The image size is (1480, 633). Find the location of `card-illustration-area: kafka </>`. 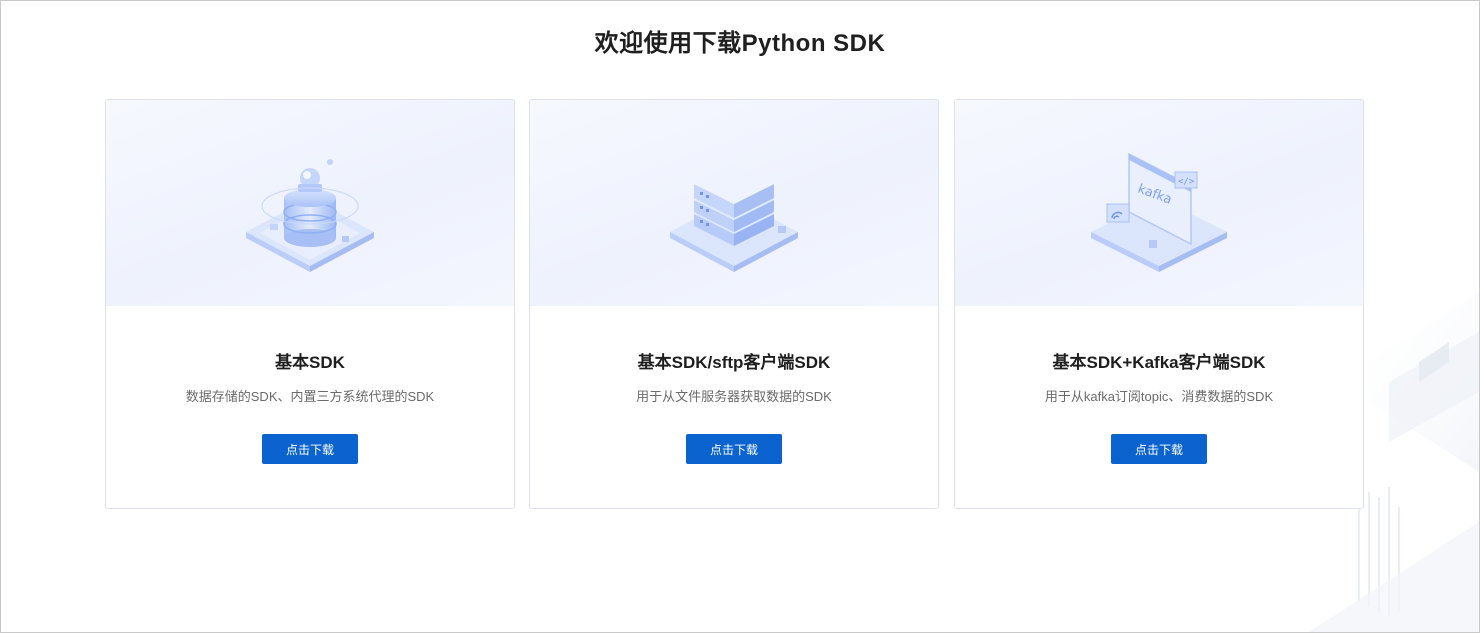

card-illustration-area: kafka </> is located at coordinates (1159, 203).